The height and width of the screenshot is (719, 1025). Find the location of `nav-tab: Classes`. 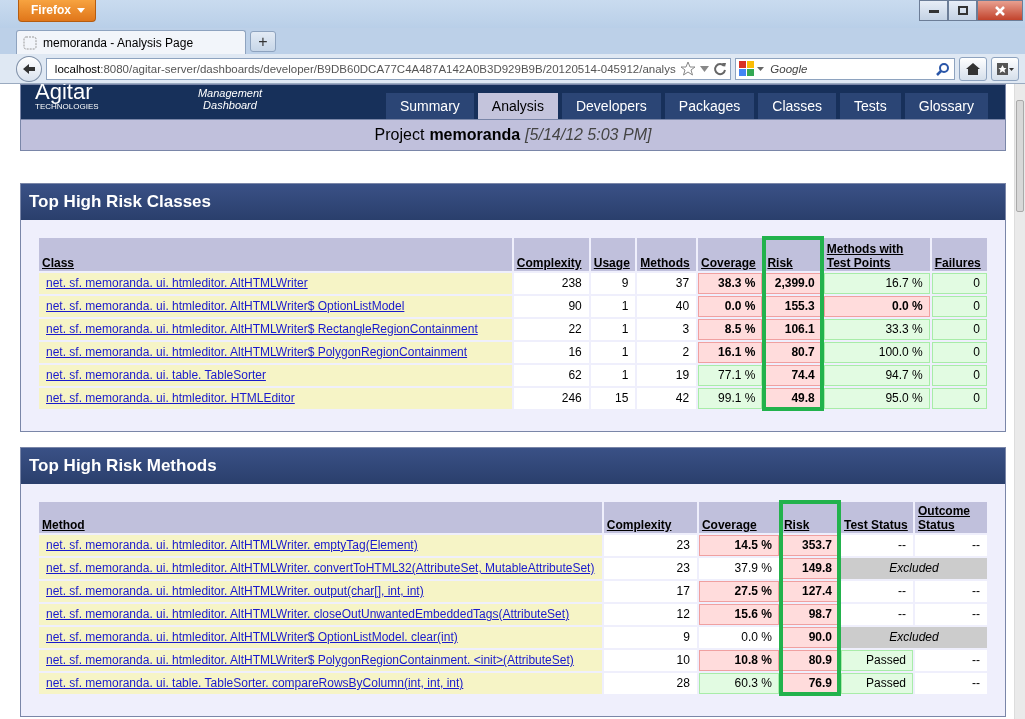

nav-tab: Classes is located at coordinates (797, 106).